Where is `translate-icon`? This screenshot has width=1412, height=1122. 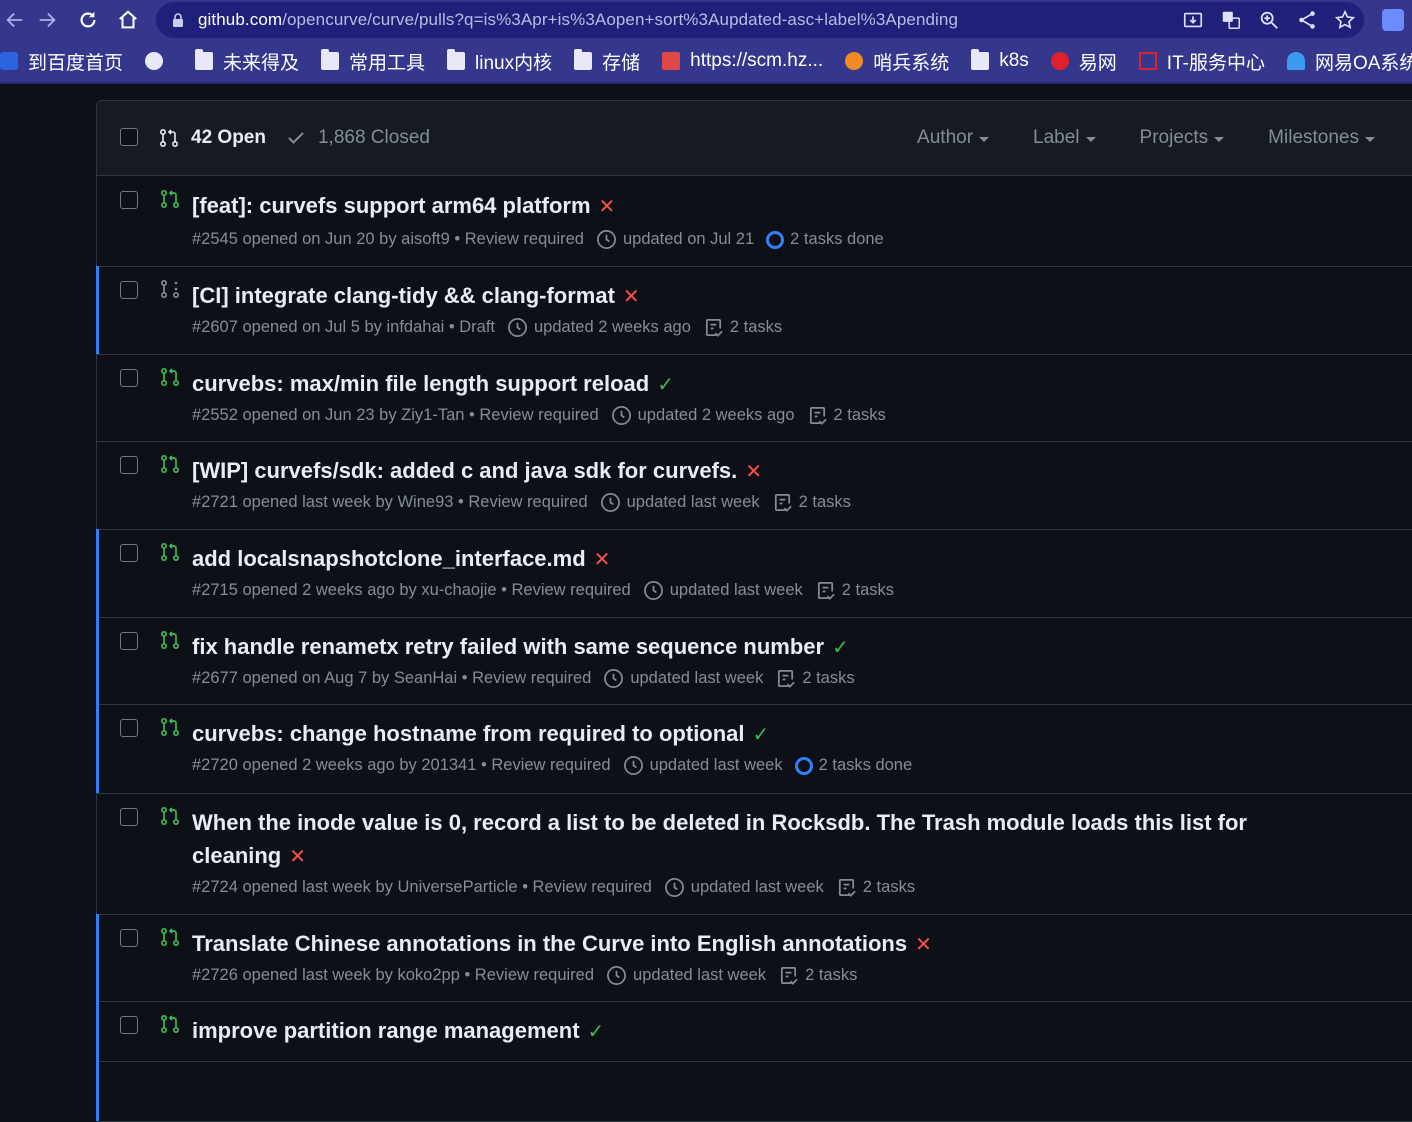
translate-icon is located at coordinates (1231, 20).